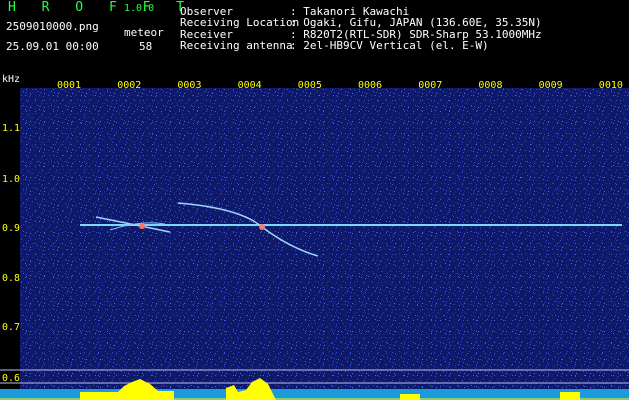  What do you see at coordinates (144, 32) in the screenshot?
I see `meteor-label: meteor` at bounding box center [144, 32].